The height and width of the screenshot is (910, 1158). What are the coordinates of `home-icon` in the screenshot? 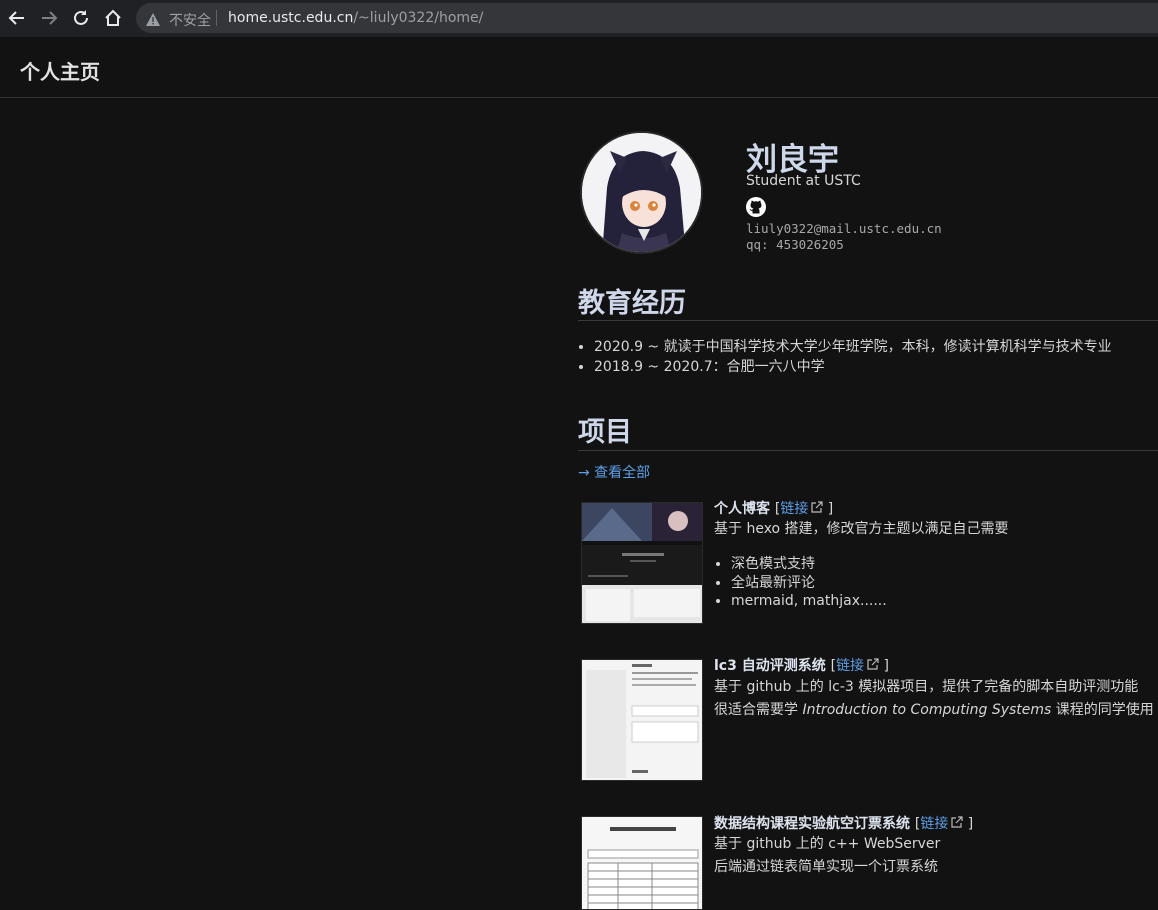 It's located at (113, 18).